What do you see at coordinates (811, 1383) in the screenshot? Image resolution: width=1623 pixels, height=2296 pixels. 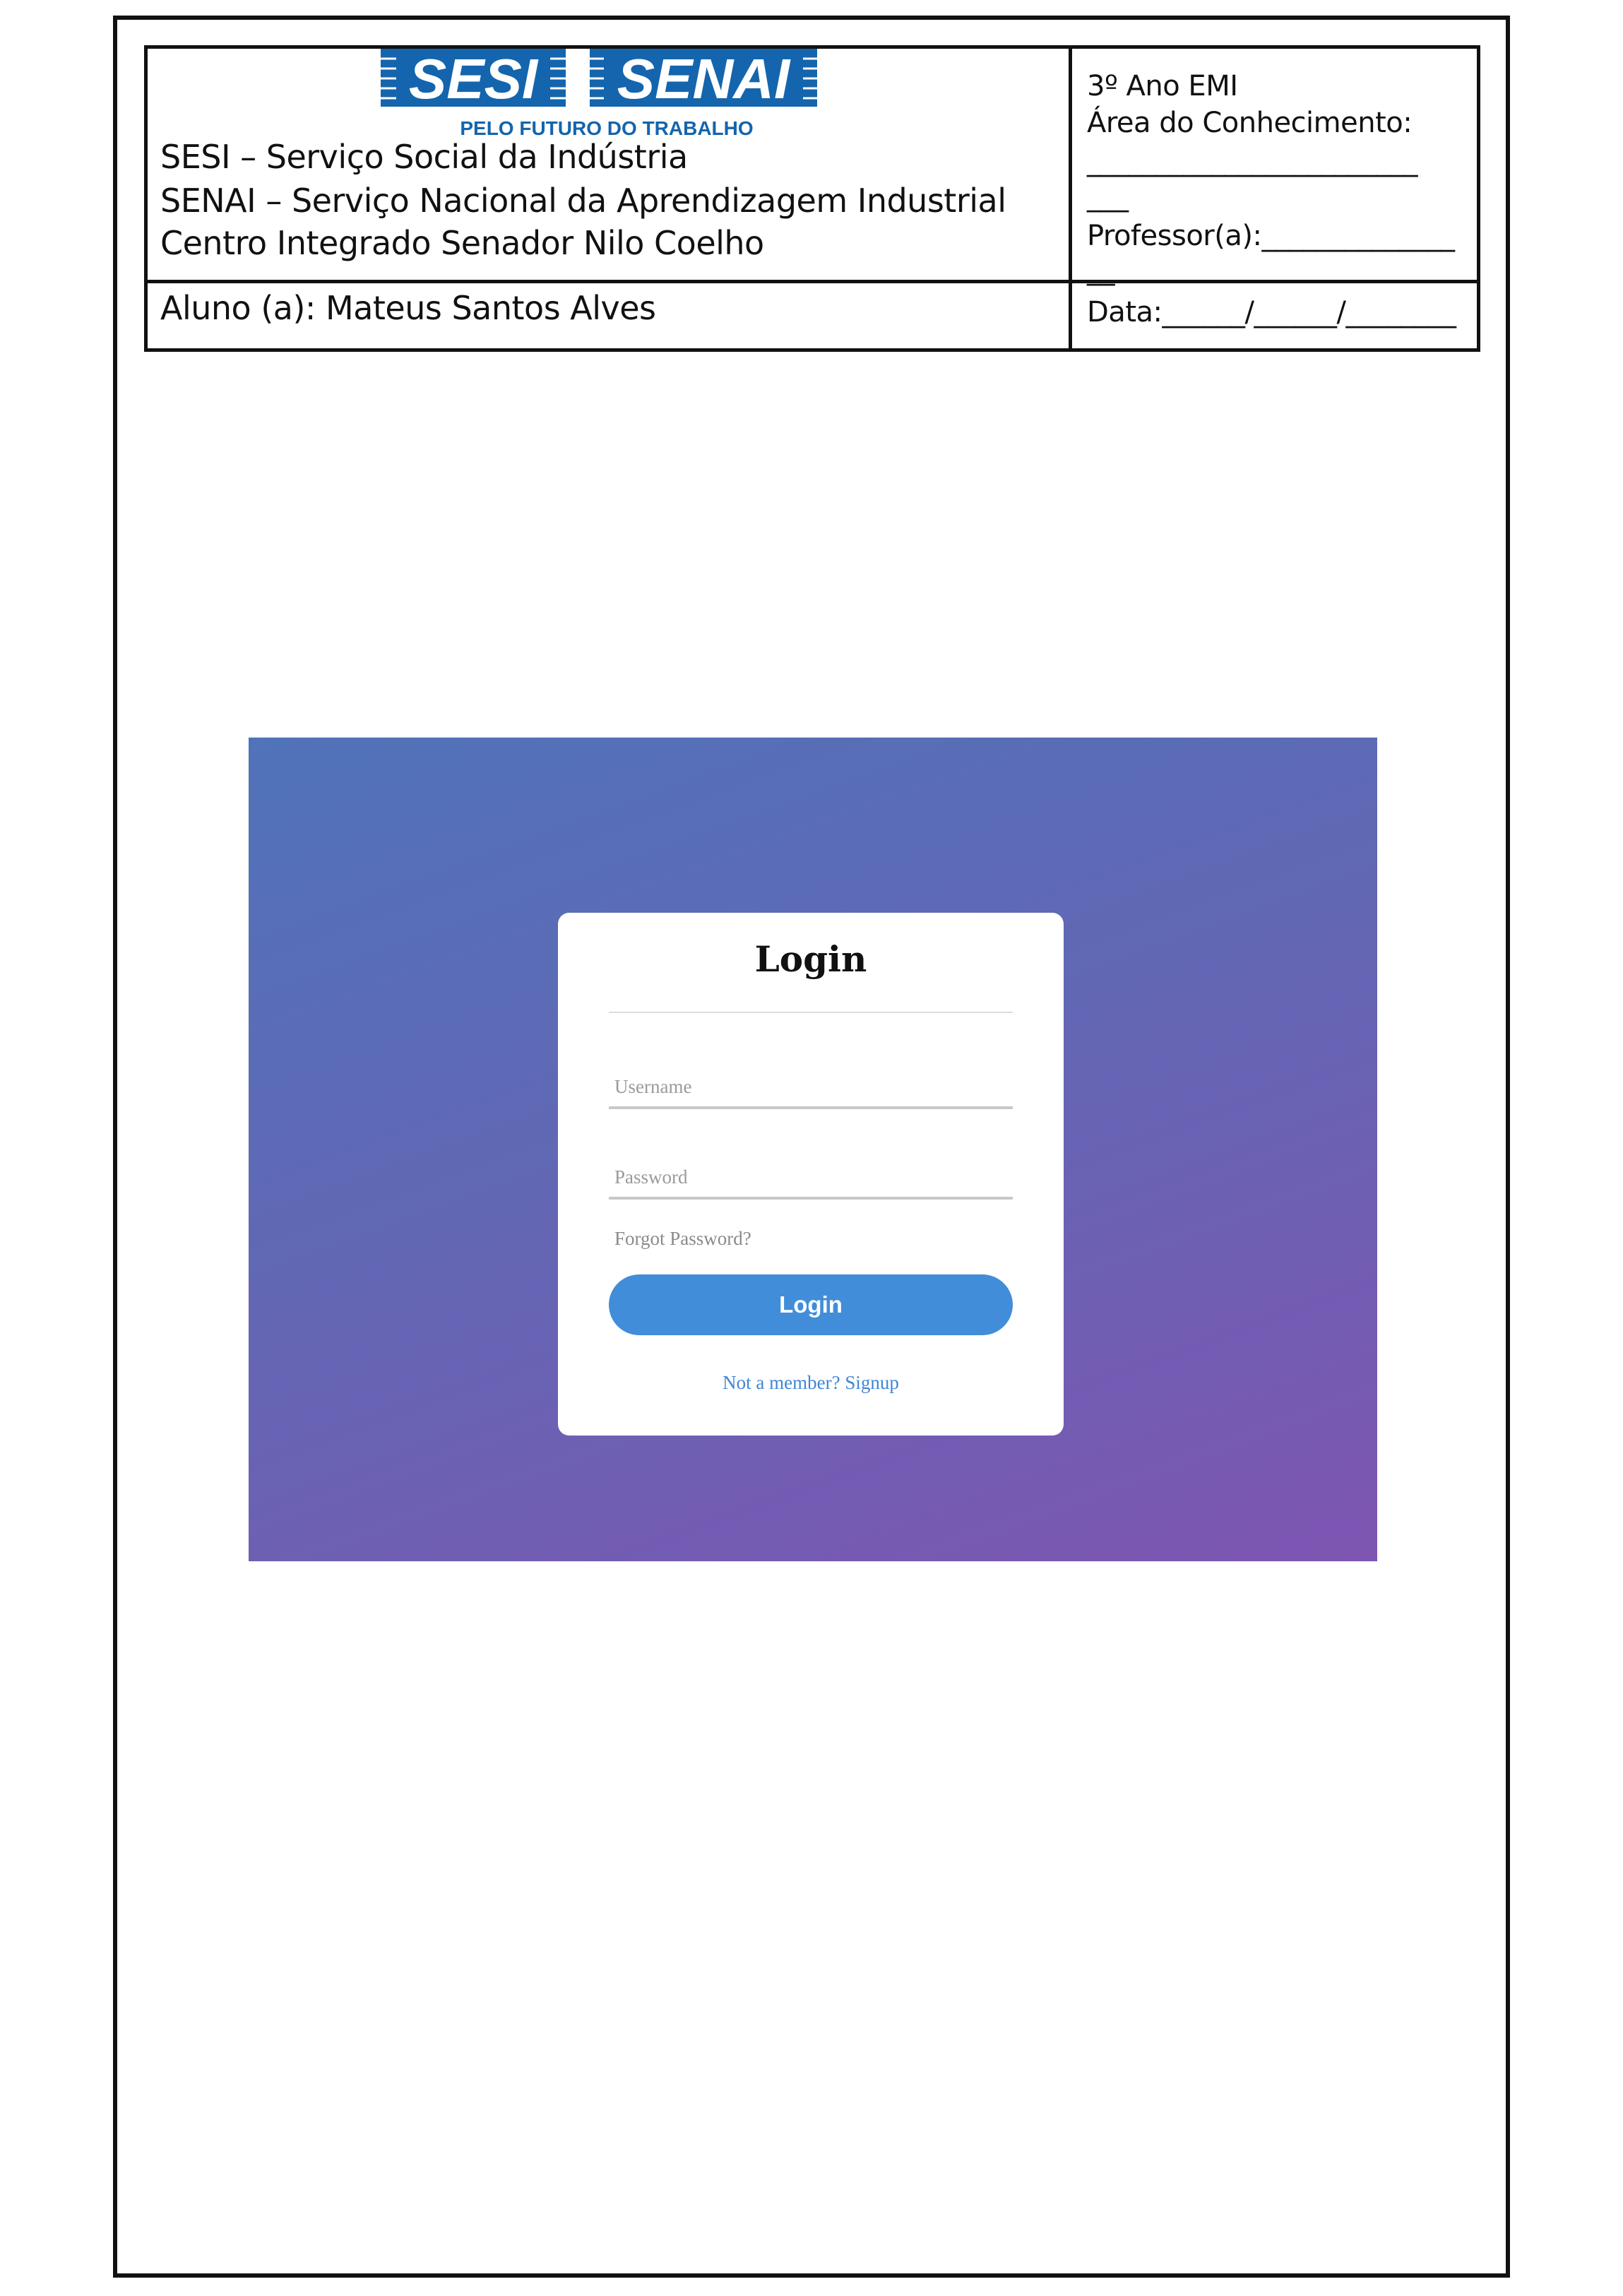 I see `signup-link: Not a member? Signup` at bounding box center [811, 1383].